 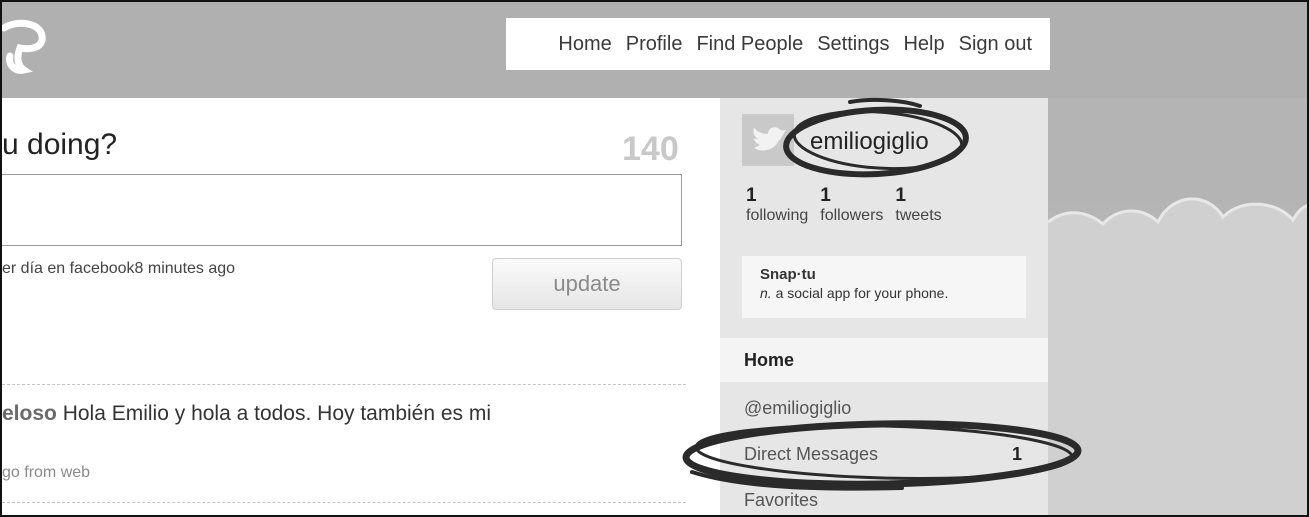 I want to click on promo-pos: n., so click(x=766, y=293).